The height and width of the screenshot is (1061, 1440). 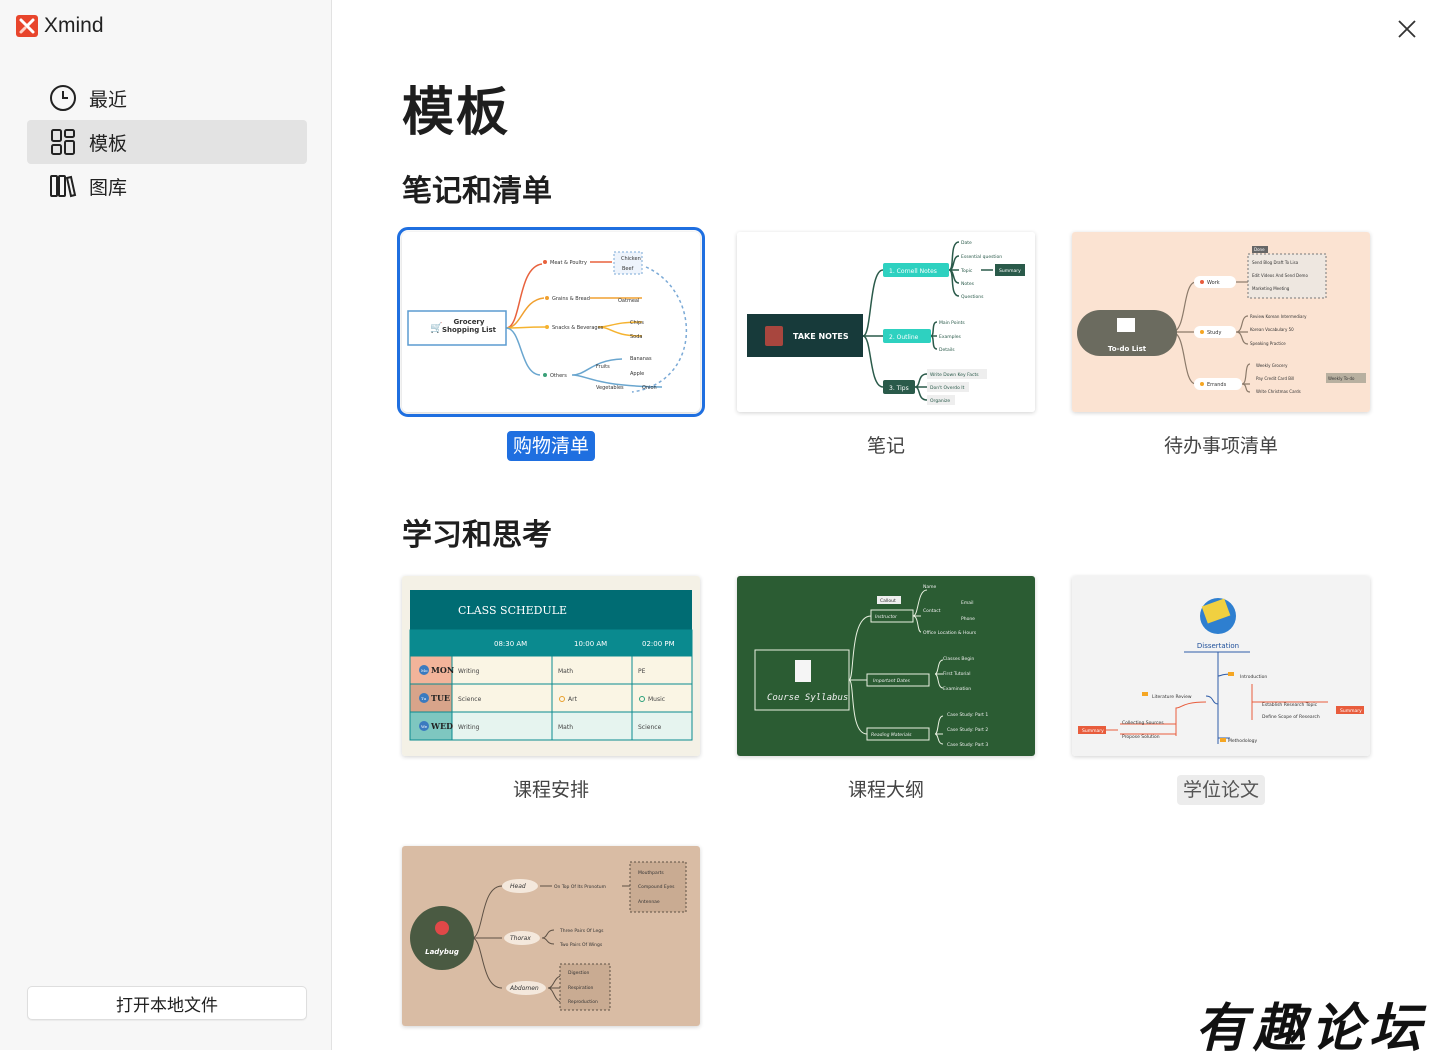 I want to click on svg-text: Beef, so click(x=628, y=269).